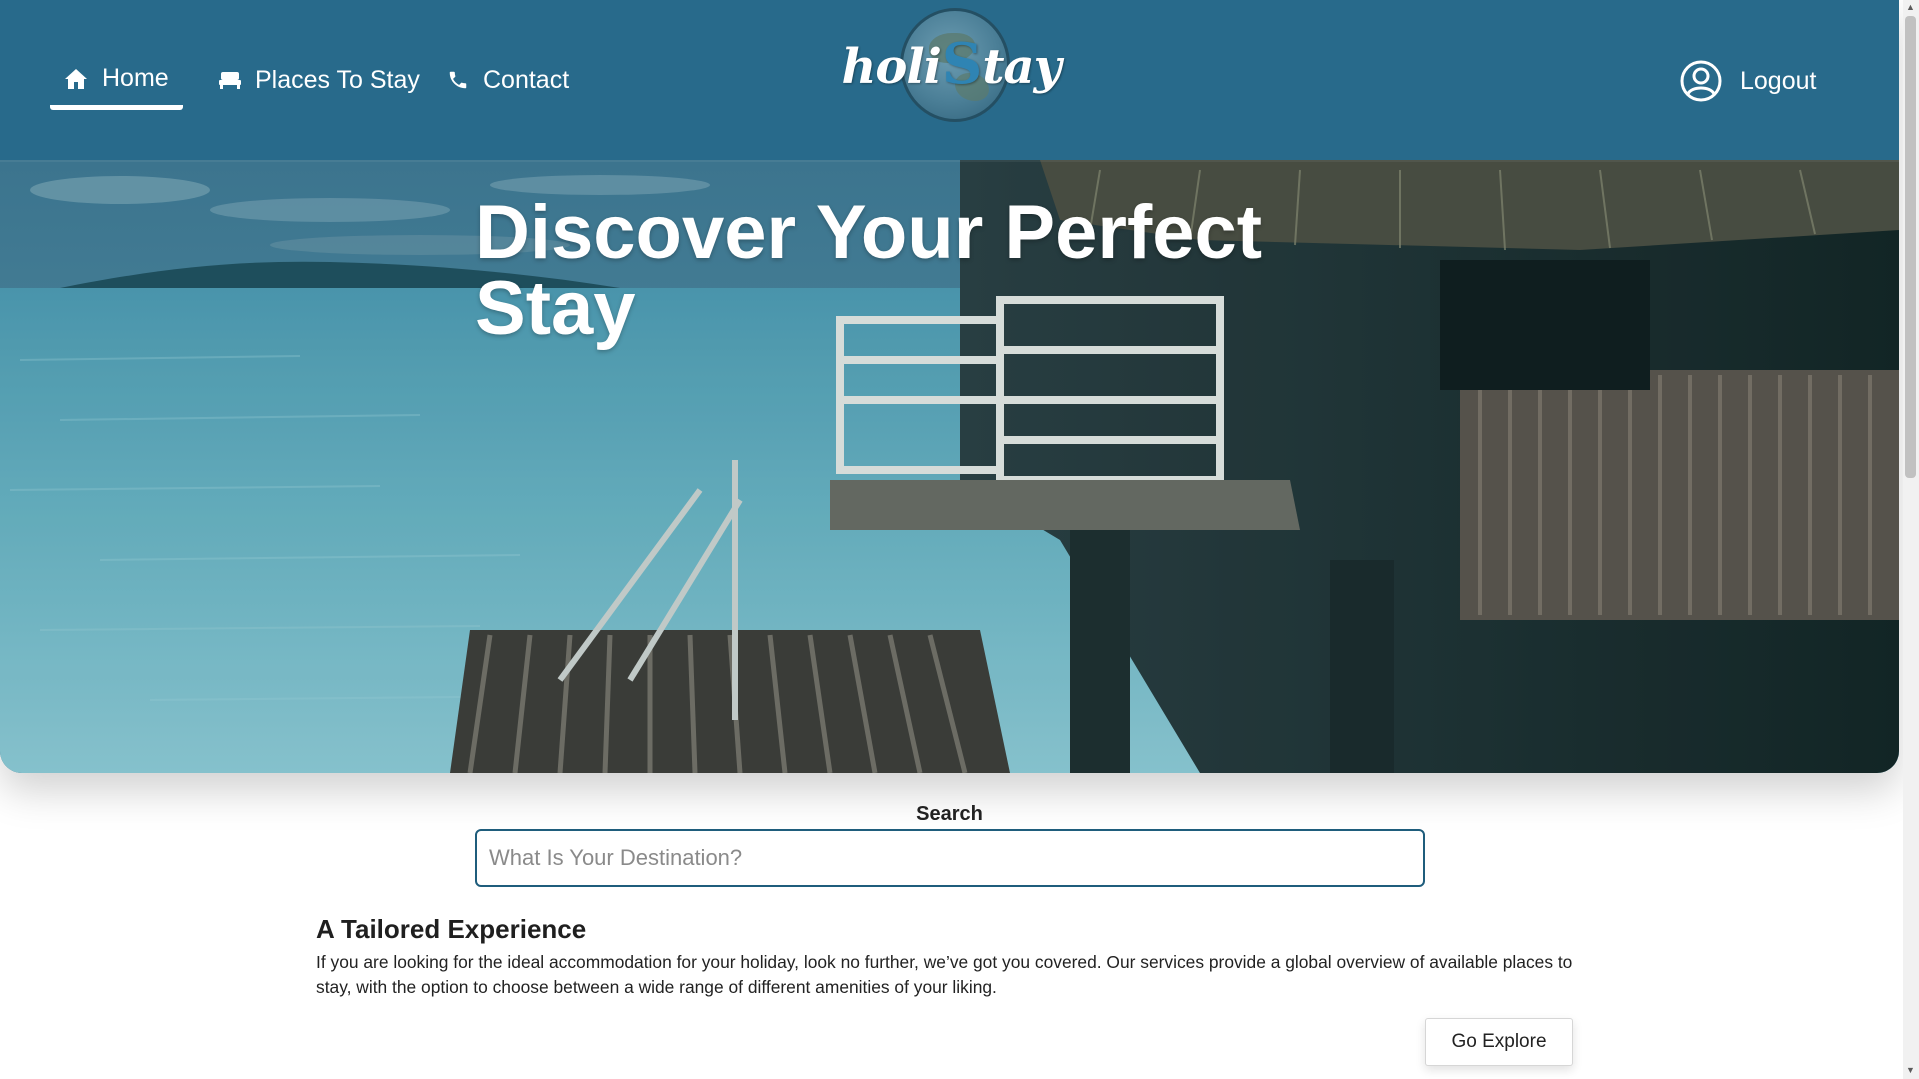 The height and width of the screenshot is (1079, 1919). I want to click on logo-text-s: S, so click(961, 64).